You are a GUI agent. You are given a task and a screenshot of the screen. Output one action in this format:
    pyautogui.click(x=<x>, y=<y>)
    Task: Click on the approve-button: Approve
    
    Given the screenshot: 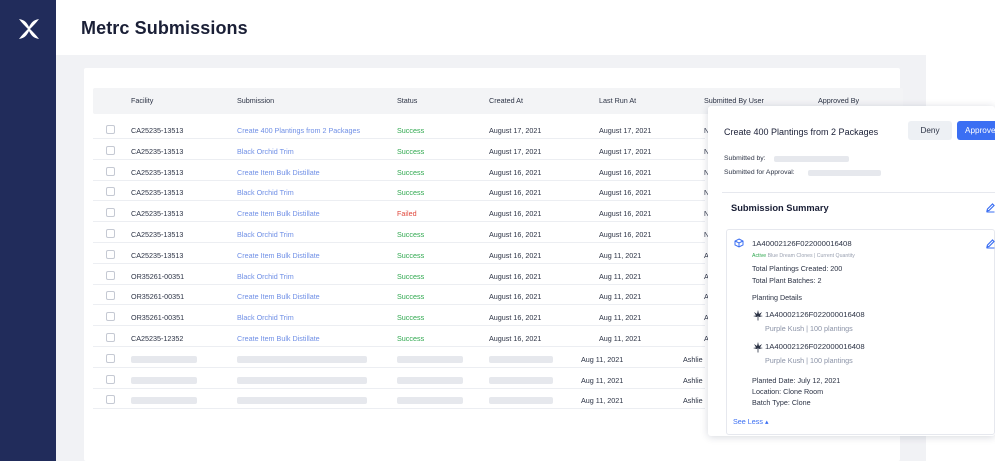 What is the action you would take?
    pyautogui.click(x=976, y=130)
    